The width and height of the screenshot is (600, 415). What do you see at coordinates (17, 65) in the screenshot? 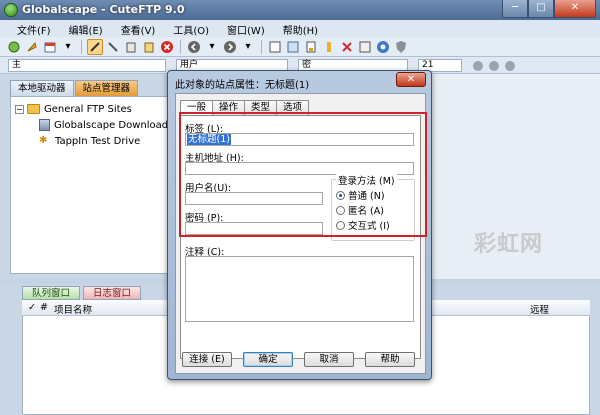
I see `host-label: 主` at bounding box center [17, 65].